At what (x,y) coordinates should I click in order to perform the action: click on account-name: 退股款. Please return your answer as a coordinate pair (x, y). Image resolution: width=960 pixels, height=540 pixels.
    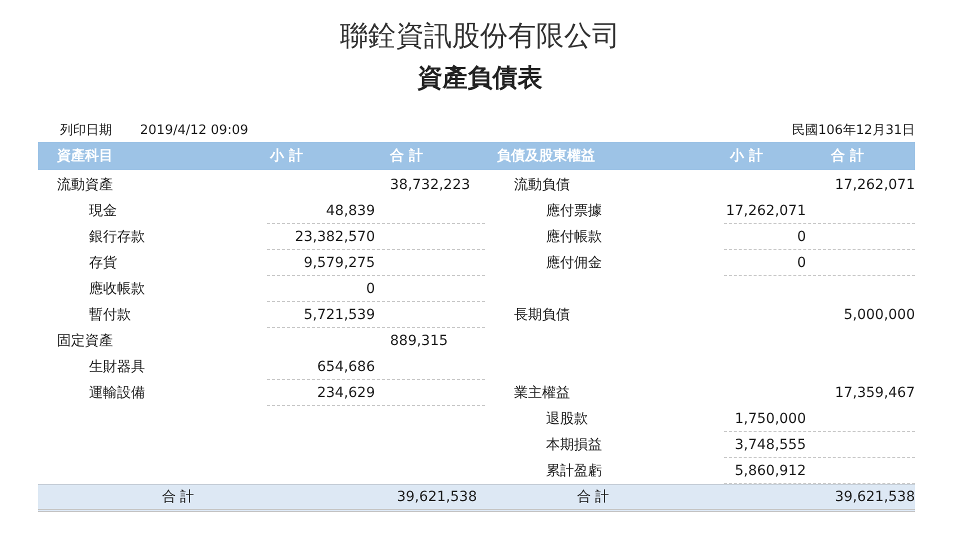
    Looking at the image, I should click on (567, 419).